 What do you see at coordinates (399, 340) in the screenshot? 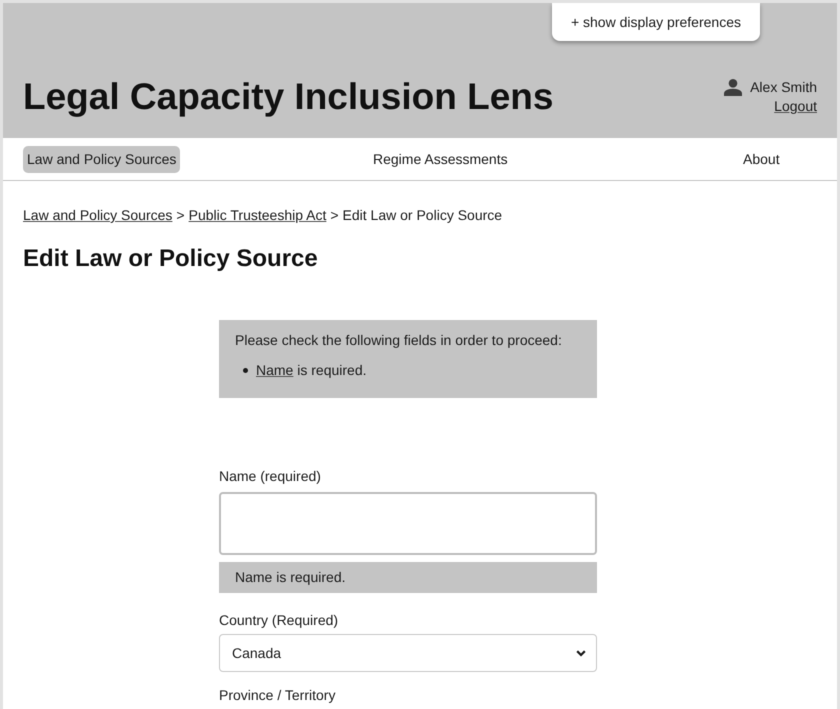
I see `error-summary-heading: Please check the following fields in order to proceed:` at bounding box center [399, 340].